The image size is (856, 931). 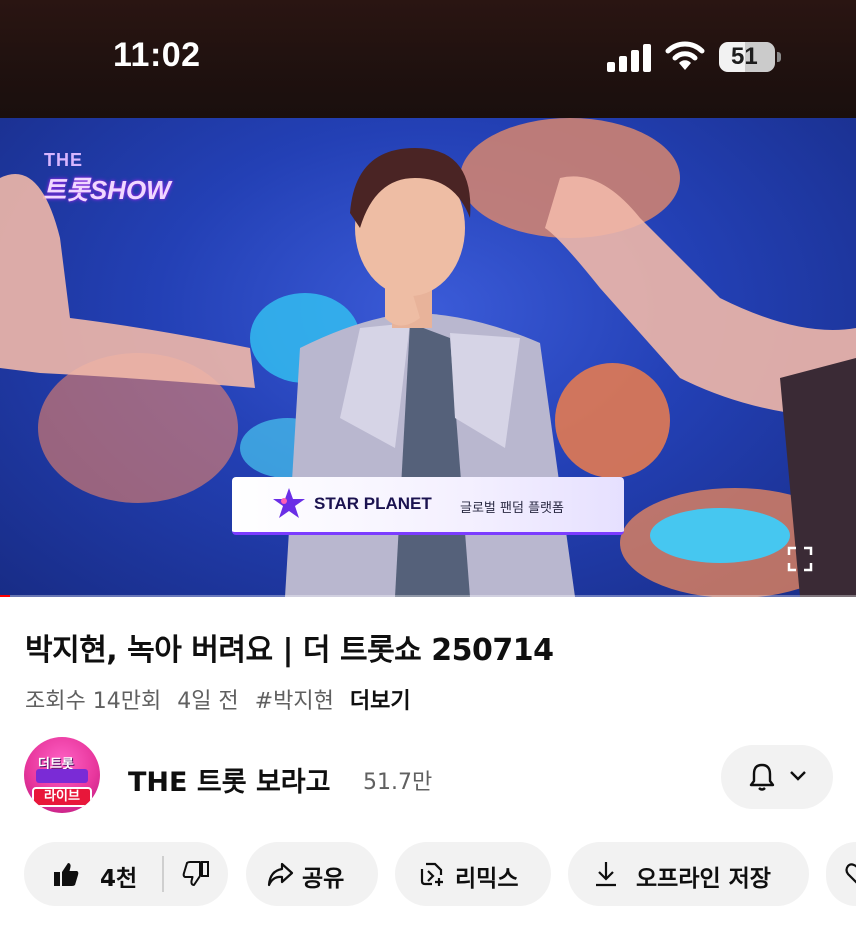 What do you see at coordinates (800, 559) in the screenshot?
I see `fullscreen-icon` at bounding box center [800, 559].